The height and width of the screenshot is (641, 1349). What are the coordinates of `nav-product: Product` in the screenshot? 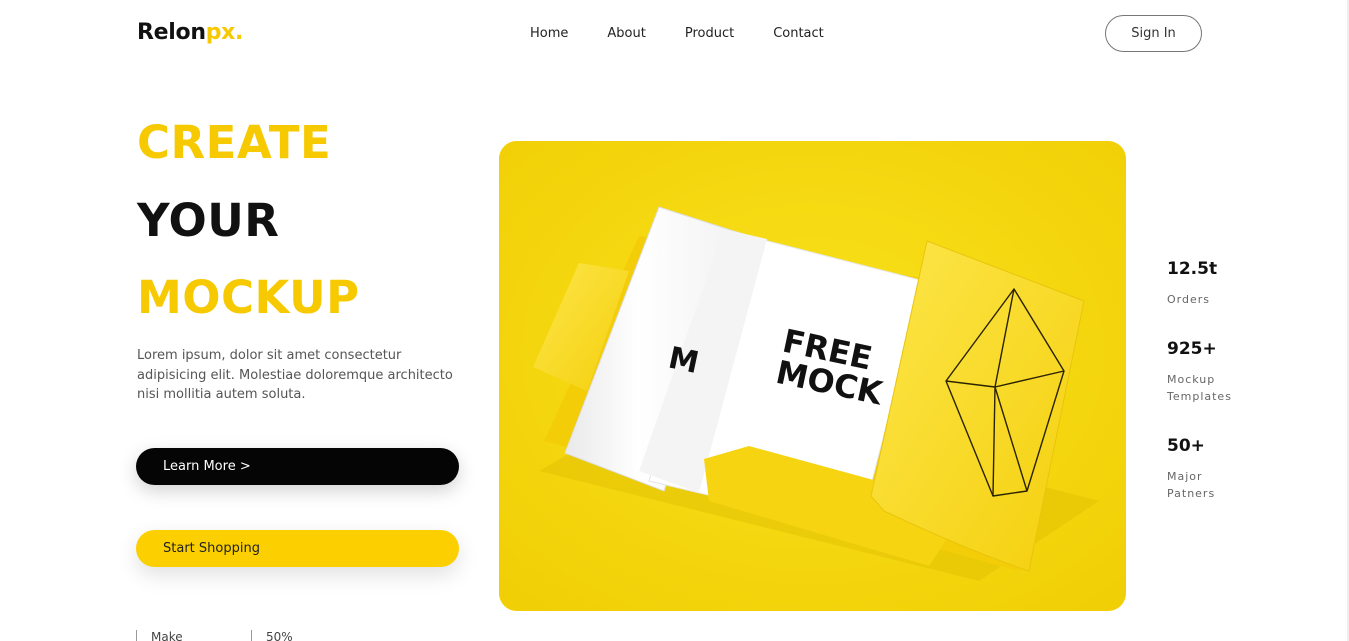 It's located at (709, 33).